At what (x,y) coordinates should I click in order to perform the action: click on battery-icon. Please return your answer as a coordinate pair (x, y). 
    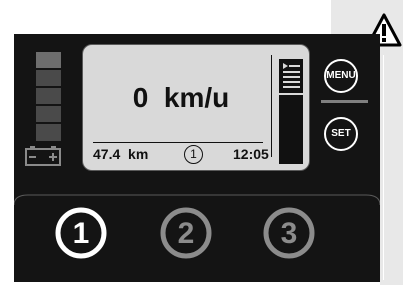
    Looking at the image, I should click on (43, 156).